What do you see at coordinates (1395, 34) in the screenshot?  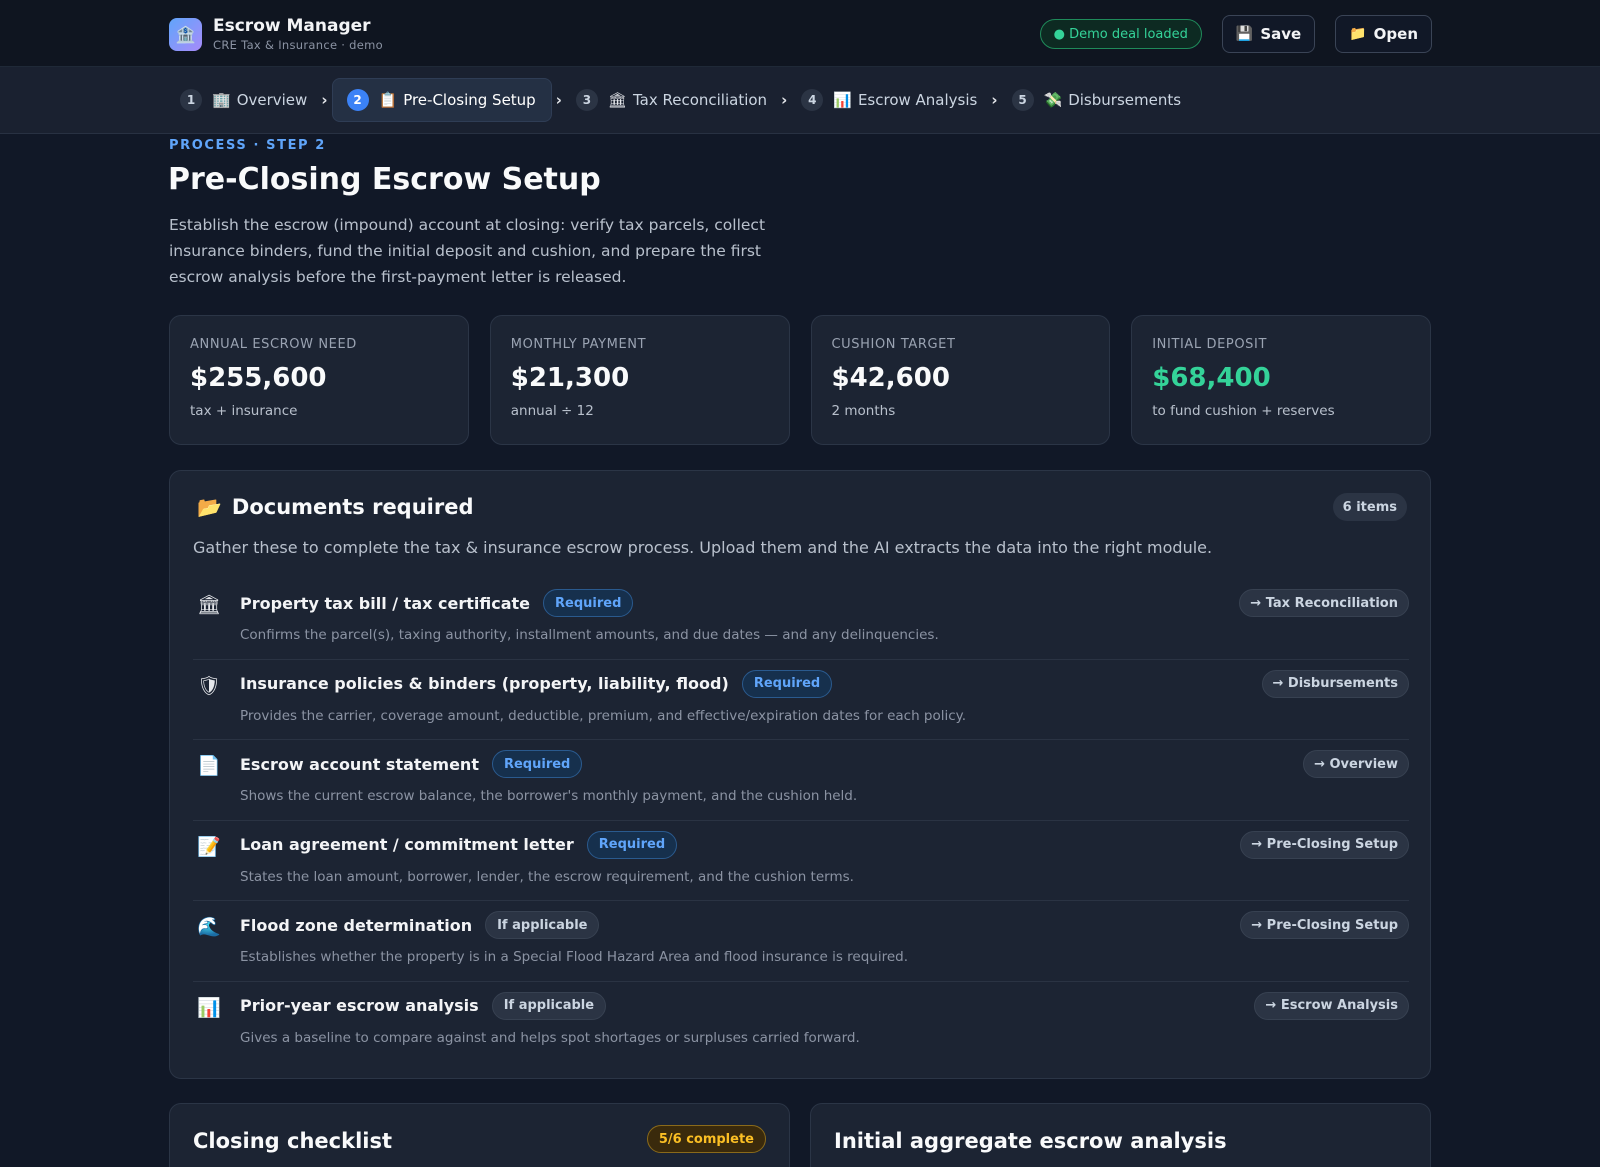 I see `open-label: Open` at bounding box center [1395, 34].